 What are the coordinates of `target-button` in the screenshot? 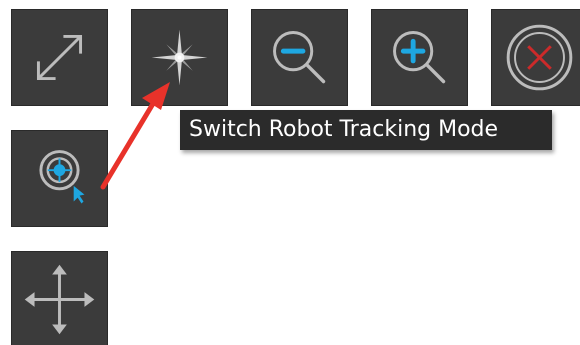 It's located at (59, 178).